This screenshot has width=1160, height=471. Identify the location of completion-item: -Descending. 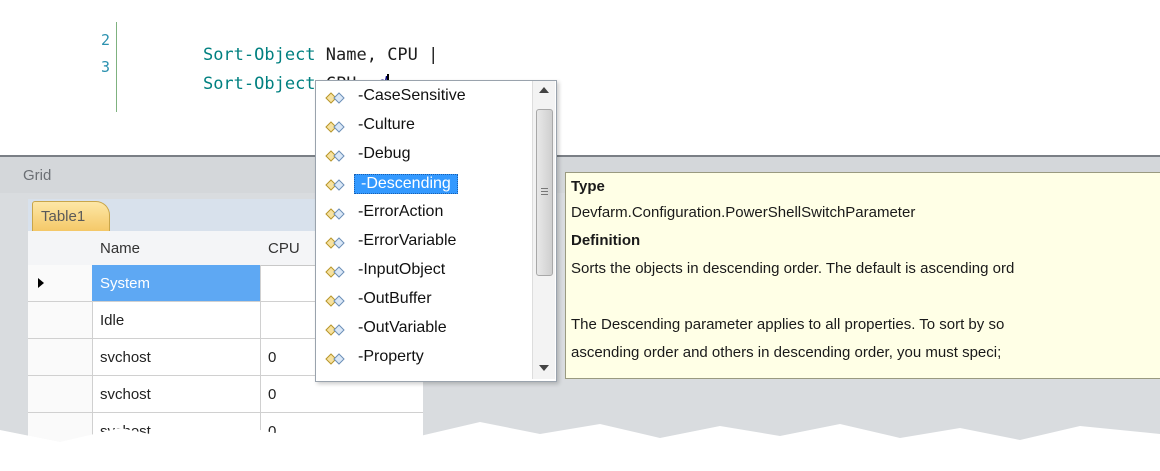
(427, 184).